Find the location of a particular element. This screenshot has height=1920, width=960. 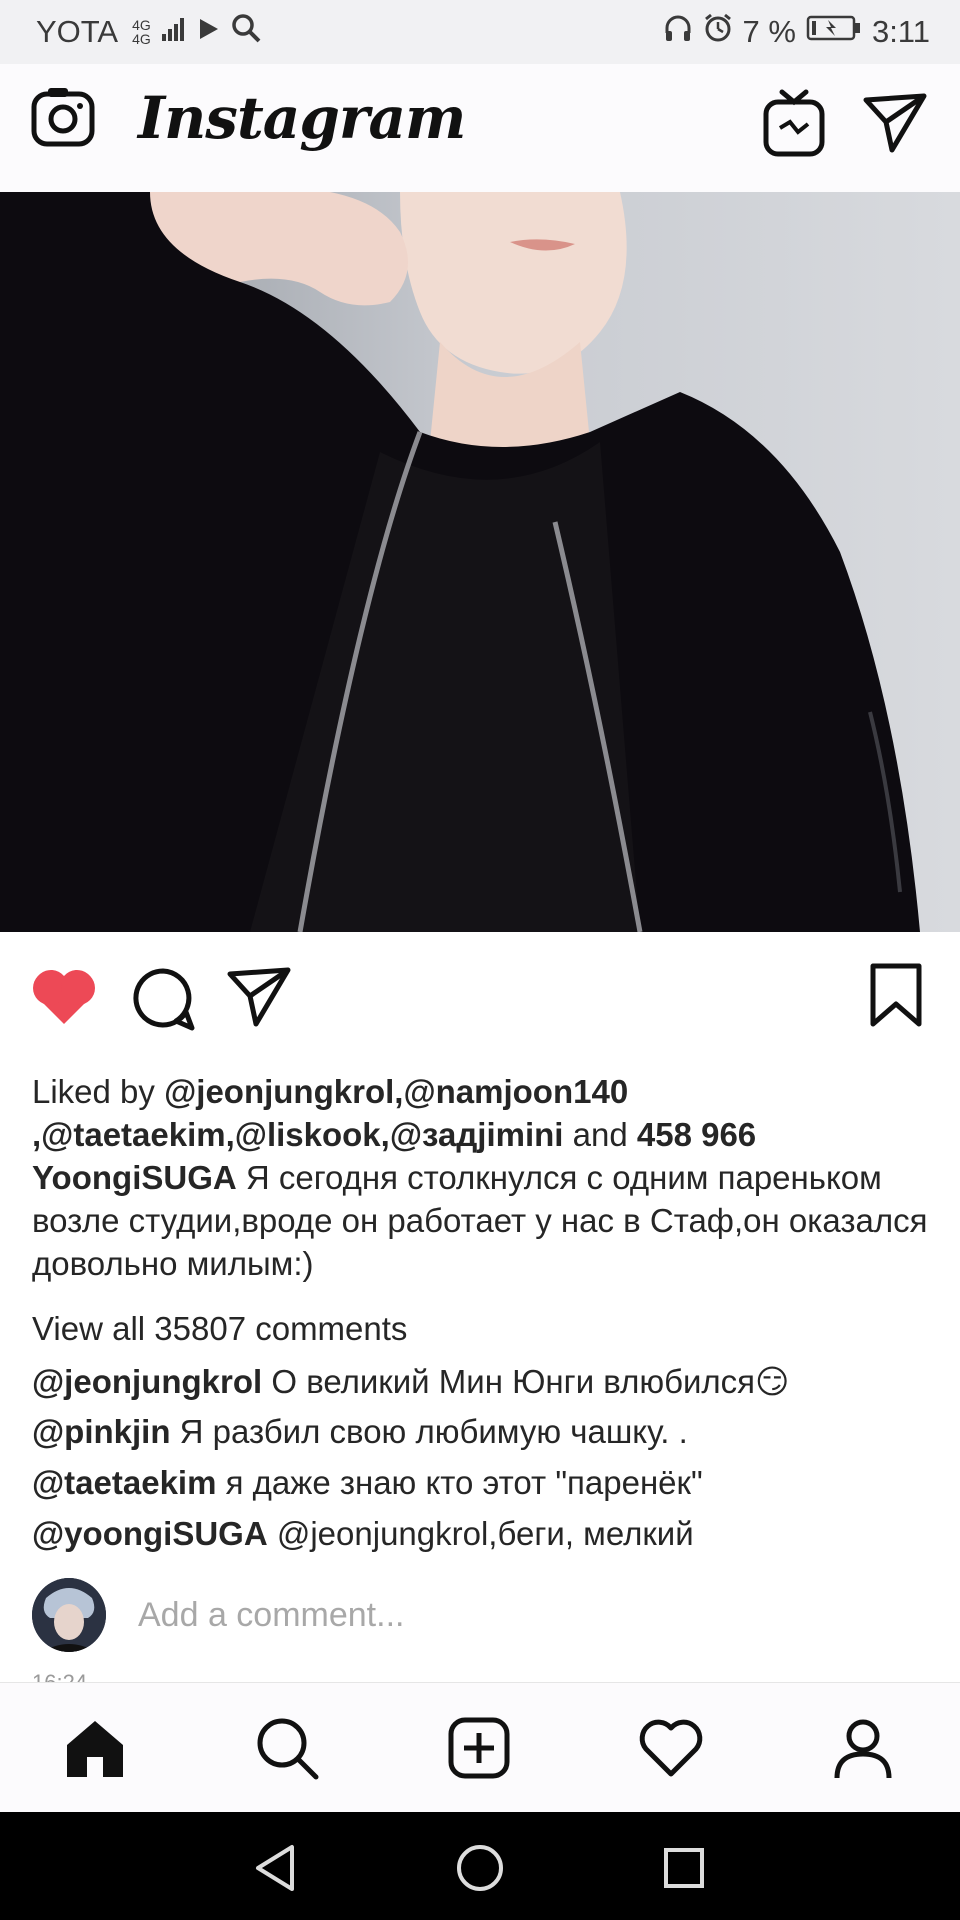

comment-icon is located at coordinates (163, 1001).